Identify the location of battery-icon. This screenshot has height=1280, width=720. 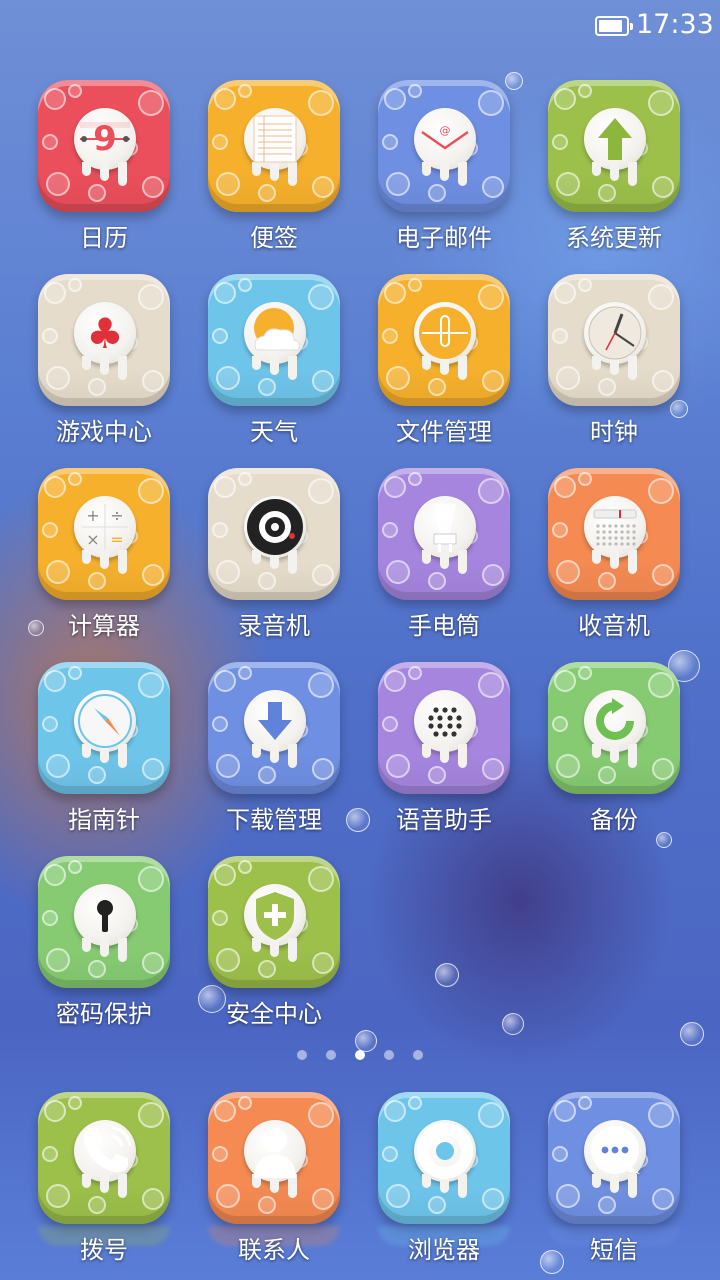
(614, 26).